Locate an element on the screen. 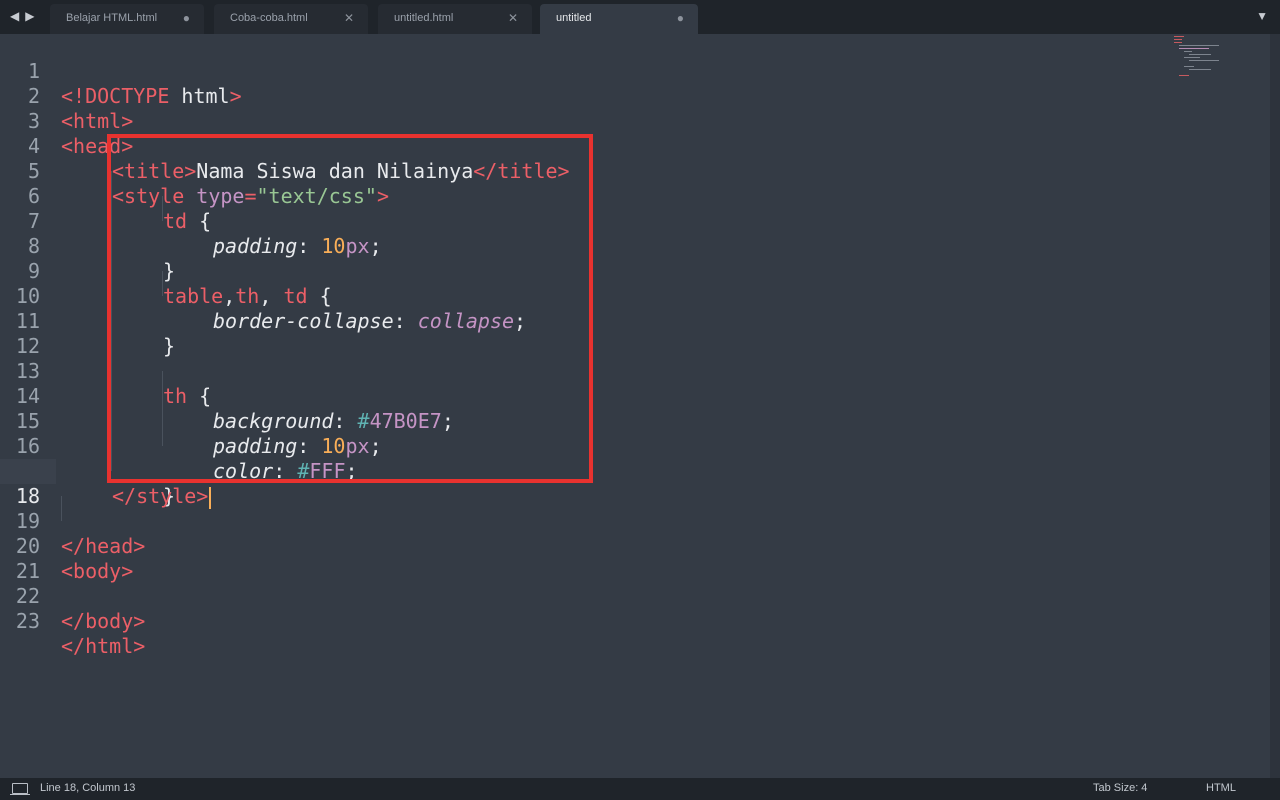  cursor-position: Line 18, Column 13 is located at coordinates (88, 788).